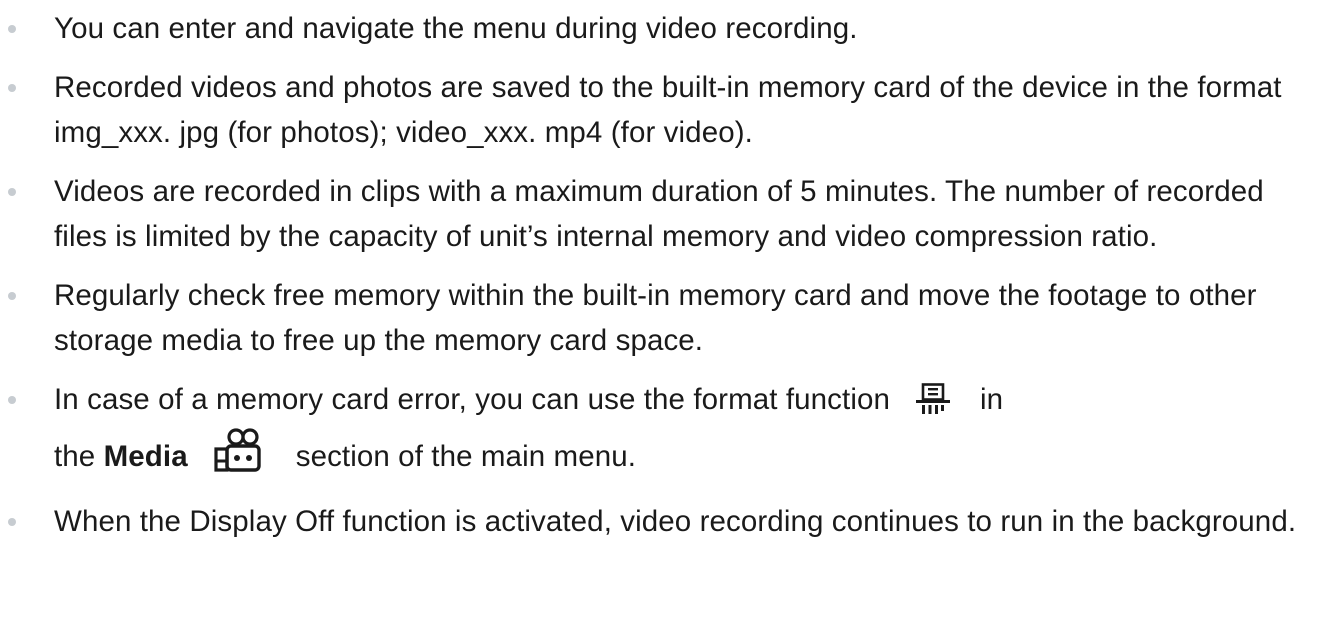 The width and height of the screenshot is (1327, 619). What do you see at coordinates (466, 456) in the screenshot?
I see `item-text-part4: section of the main menu.` at bounding box center [466, 456].